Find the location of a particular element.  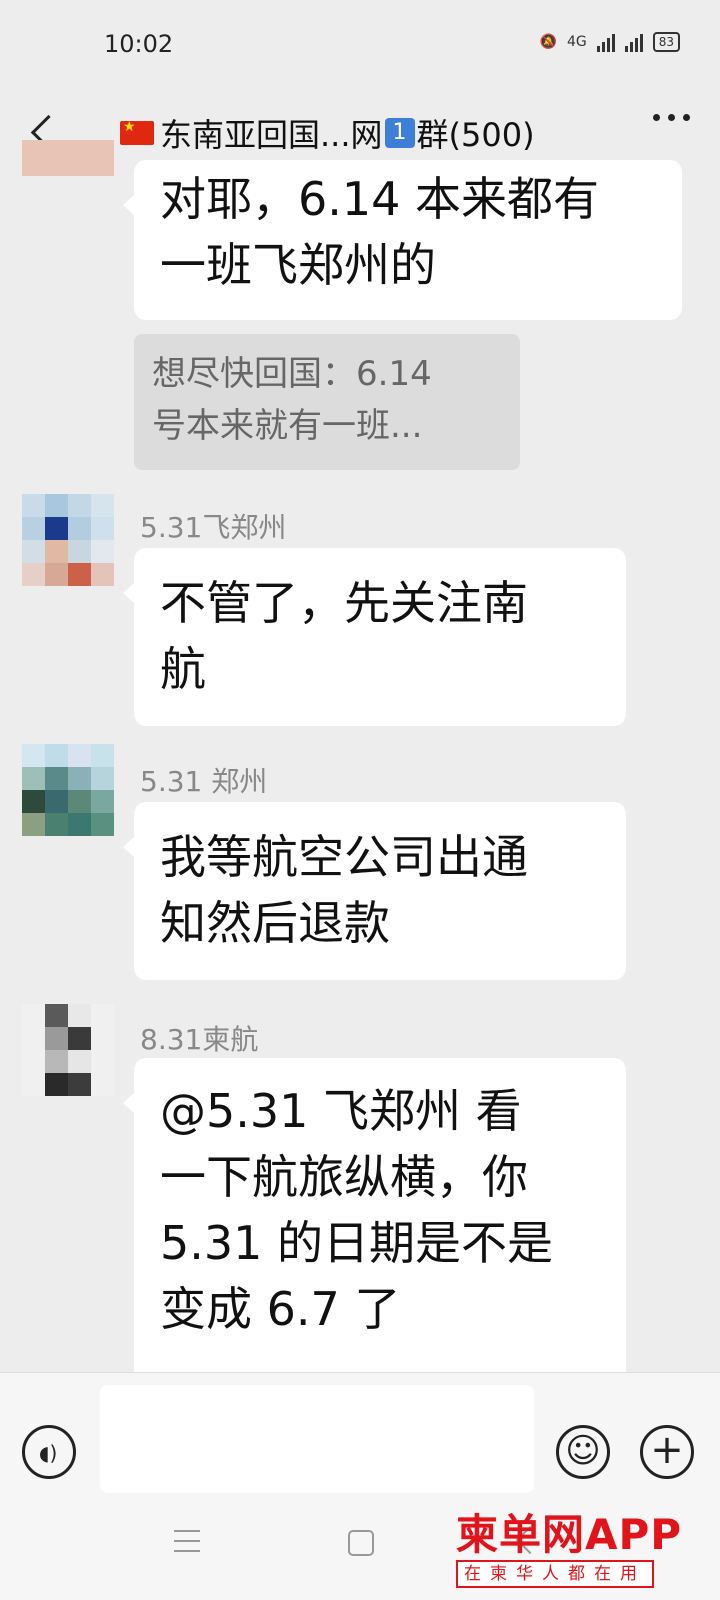

message-line: 知然后退款 is located at coordinates (275, 923).